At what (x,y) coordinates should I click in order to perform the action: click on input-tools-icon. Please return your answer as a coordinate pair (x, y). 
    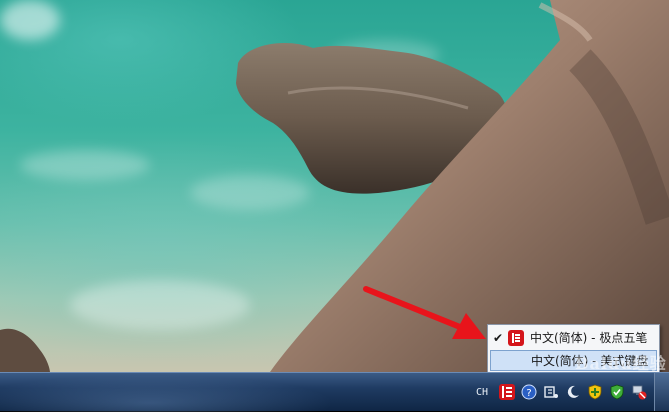
    Looking at the image, I should click on (551, 392).